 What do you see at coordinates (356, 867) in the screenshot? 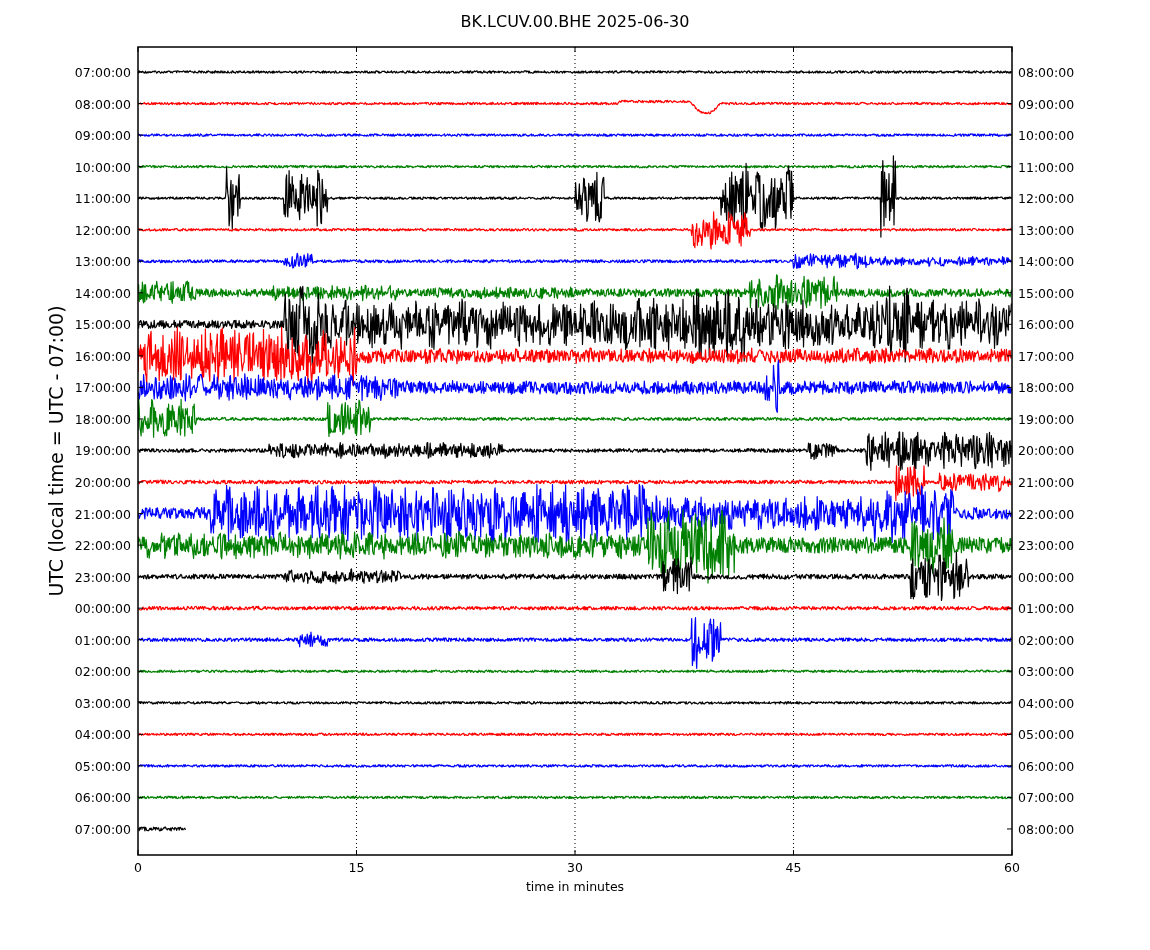
I see `x-tick-label: 15` at bounding box center [356, 867].